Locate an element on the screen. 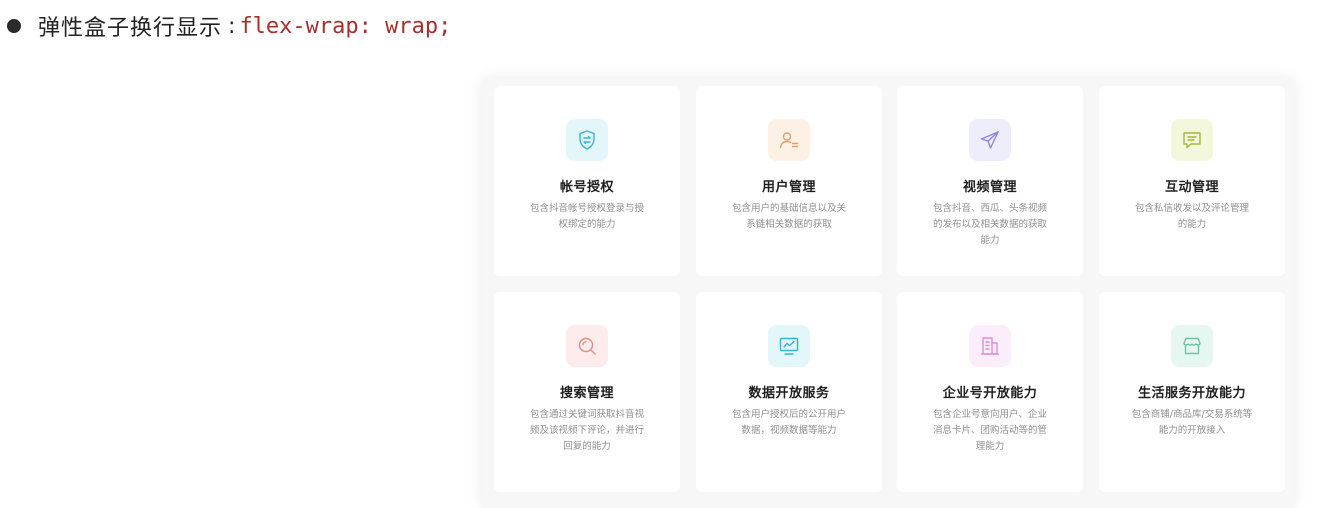 This screenshot has height=508, width=1324. card-life-service-open-capability: 生活服务开放能力 包含商铺/商品库/交易系统等能力的开放接入 is located at coordinates (1192, 392).